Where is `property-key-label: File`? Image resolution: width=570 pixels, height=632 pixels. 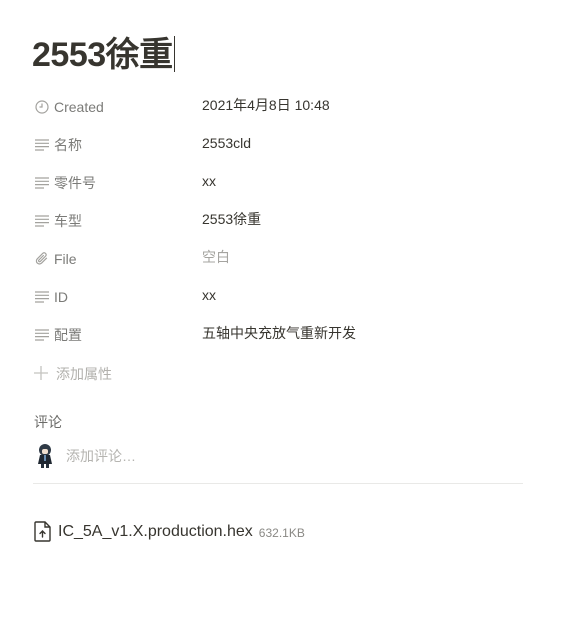
property-key-label: File is located at coordinates (65, 259).